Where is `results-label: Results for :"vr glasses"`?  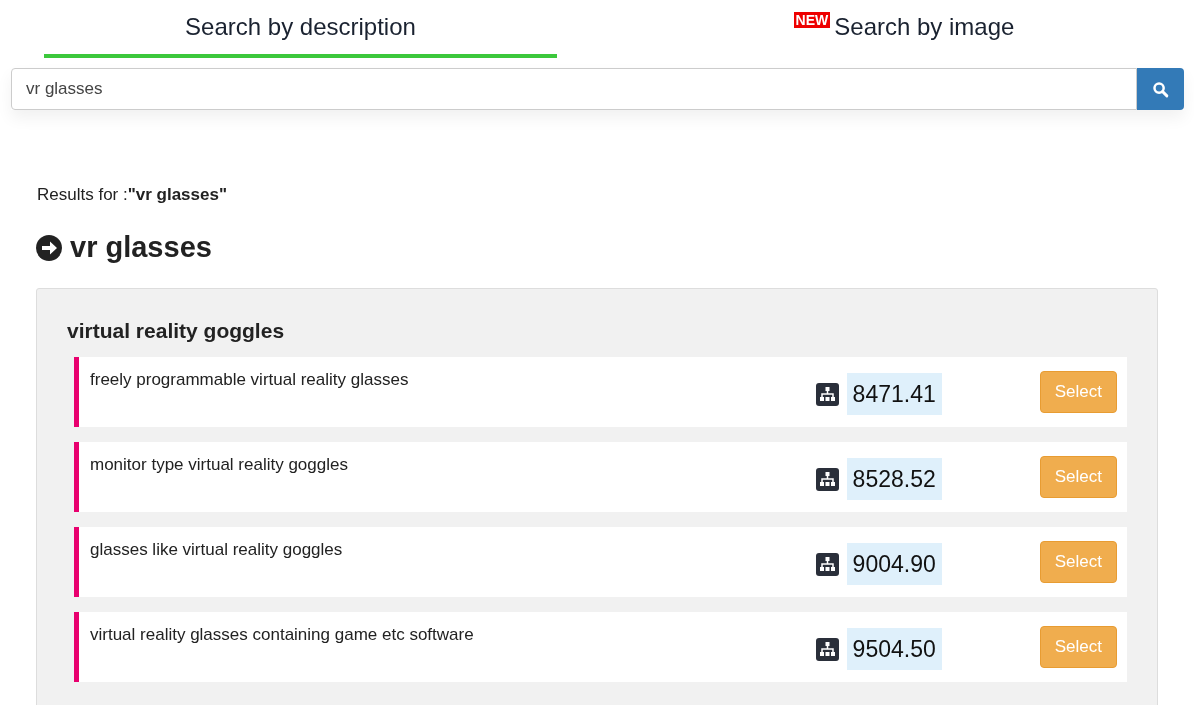
results-label: Results for :"vr glasses" is located at coordinates (132, 195).